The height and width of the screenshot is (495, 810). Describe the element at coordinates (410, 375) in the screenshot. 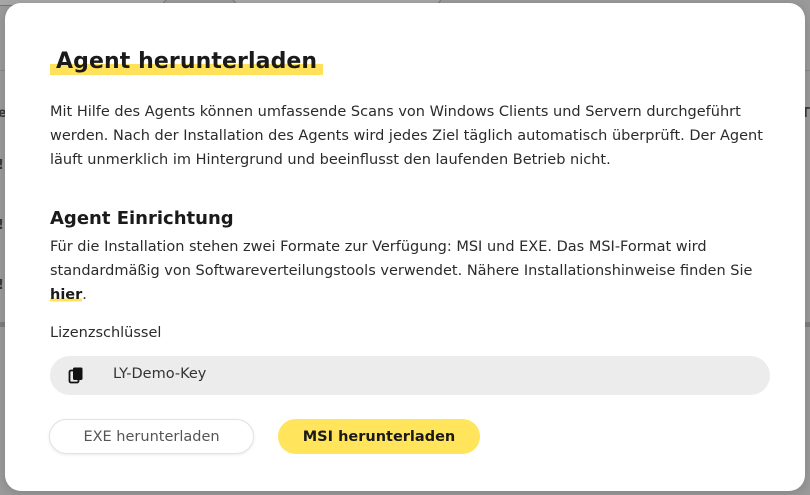

I see `license-key-field: LY-Demo-Key` at that location.